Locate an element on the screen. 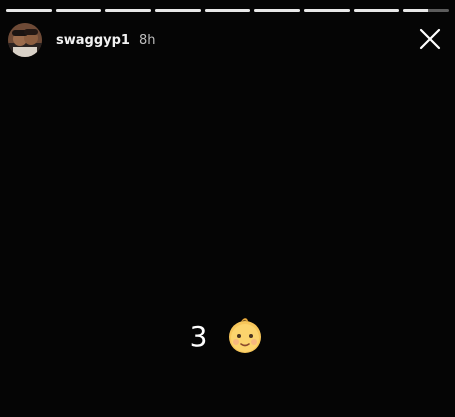 The width and height of the screenshot is (455, 417). close-button is located at coordinates (430, 39).